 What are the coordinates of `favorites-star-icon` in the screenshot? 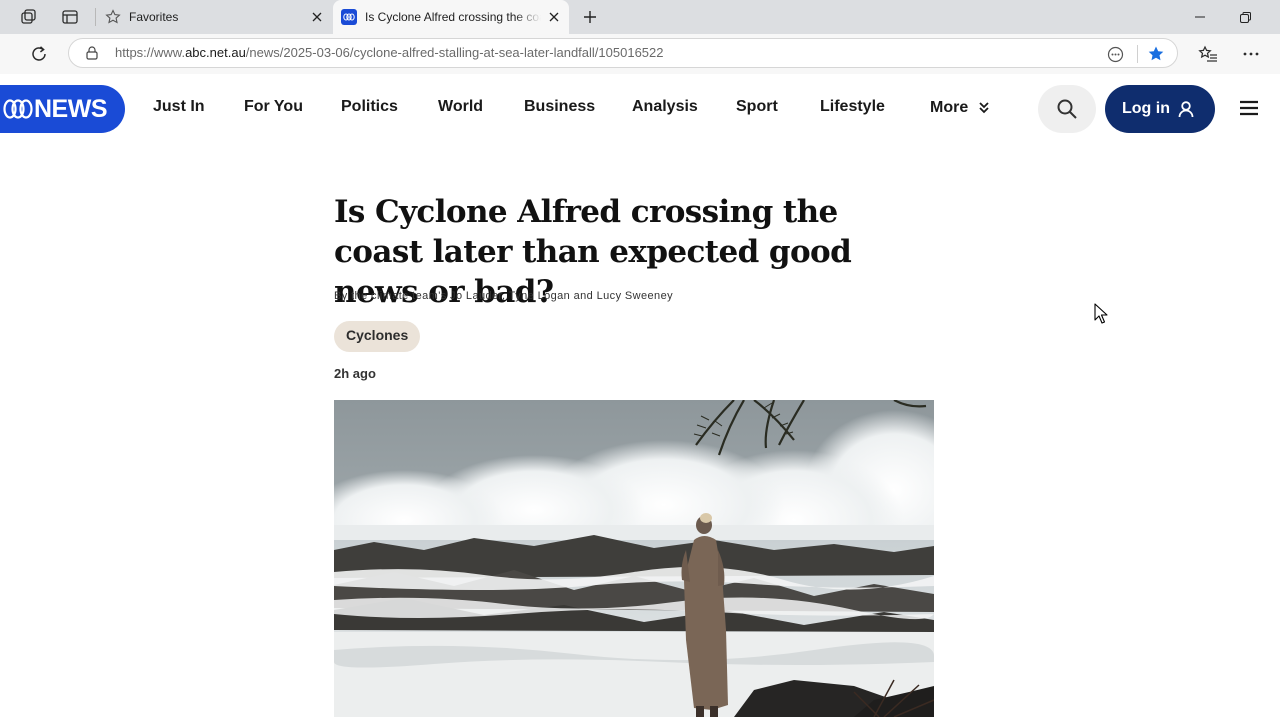 It's located at (113, 17).